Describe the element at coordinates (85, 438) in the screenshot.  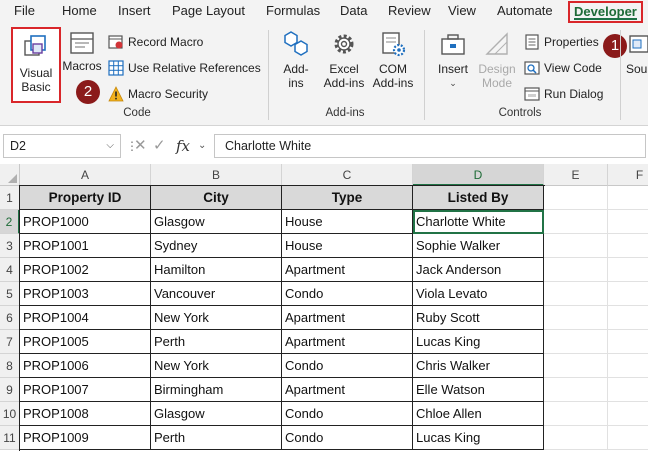
I see `table-cell: PROP1009` at that location.